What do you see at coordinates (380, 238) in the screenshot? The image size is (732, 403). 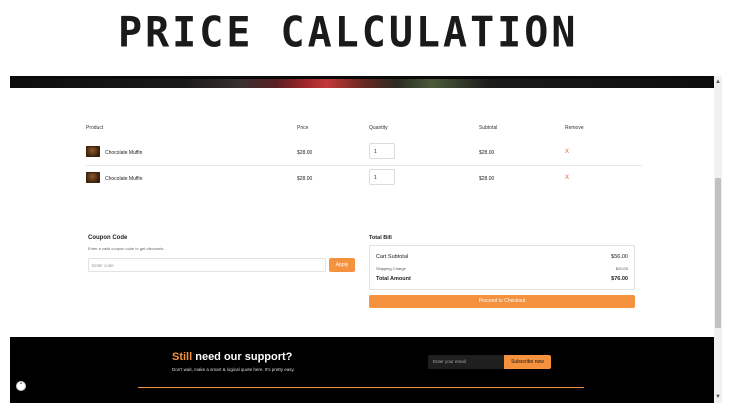 I see `bill-title: Total Bill` at bounding box center [380, 238].